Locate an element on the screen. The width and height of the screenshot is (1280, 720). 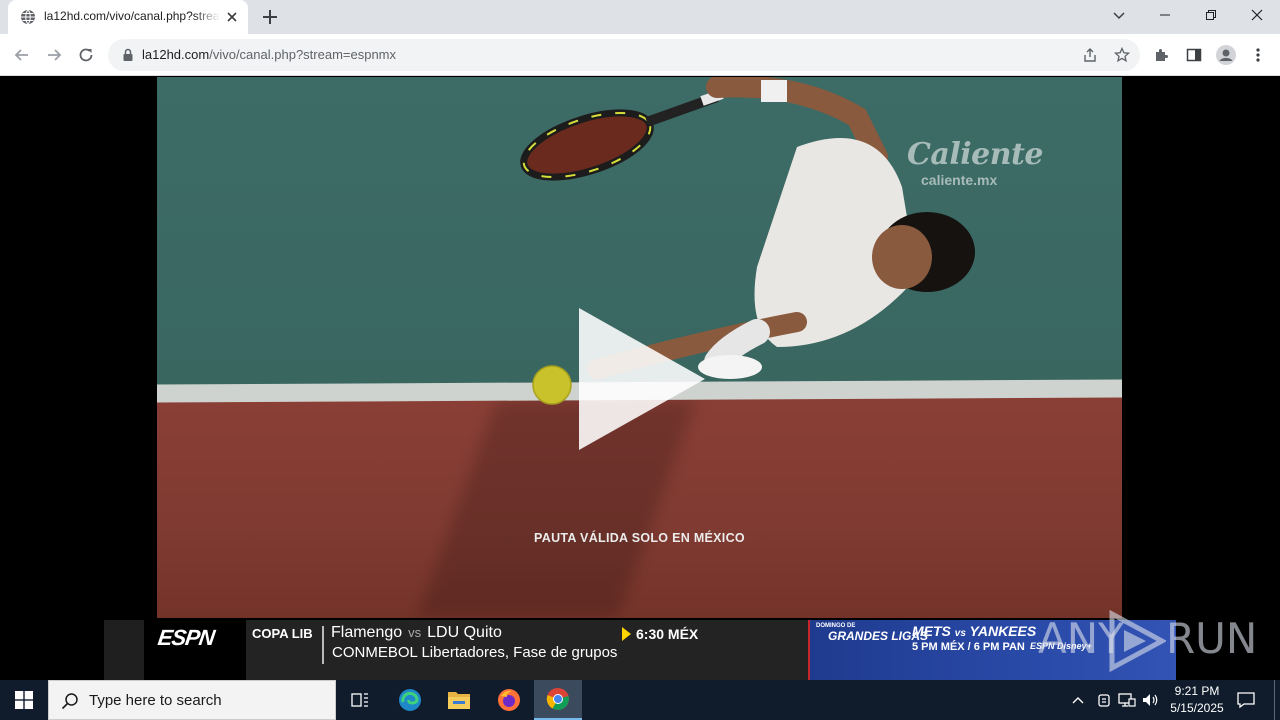
avatar-icon is located at coordinates (1226, 55).